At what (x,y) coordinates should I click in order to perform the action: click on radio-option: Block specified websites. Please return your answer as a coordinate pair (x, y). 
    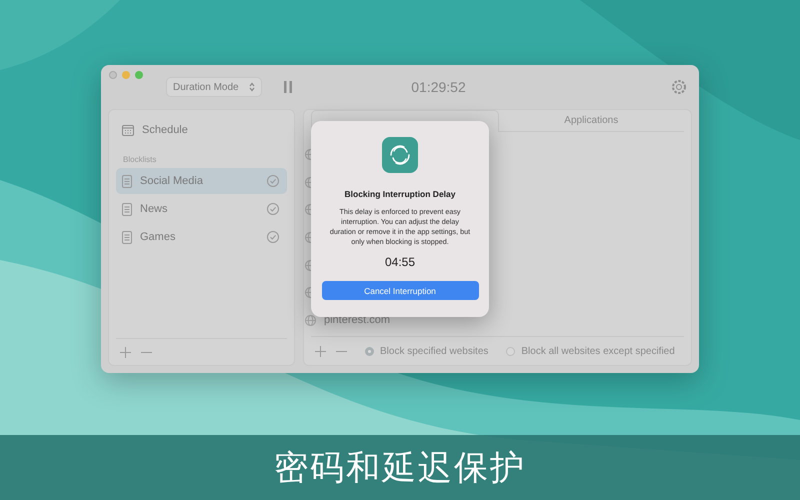
    Looking at the image, I should click on (426, 351).